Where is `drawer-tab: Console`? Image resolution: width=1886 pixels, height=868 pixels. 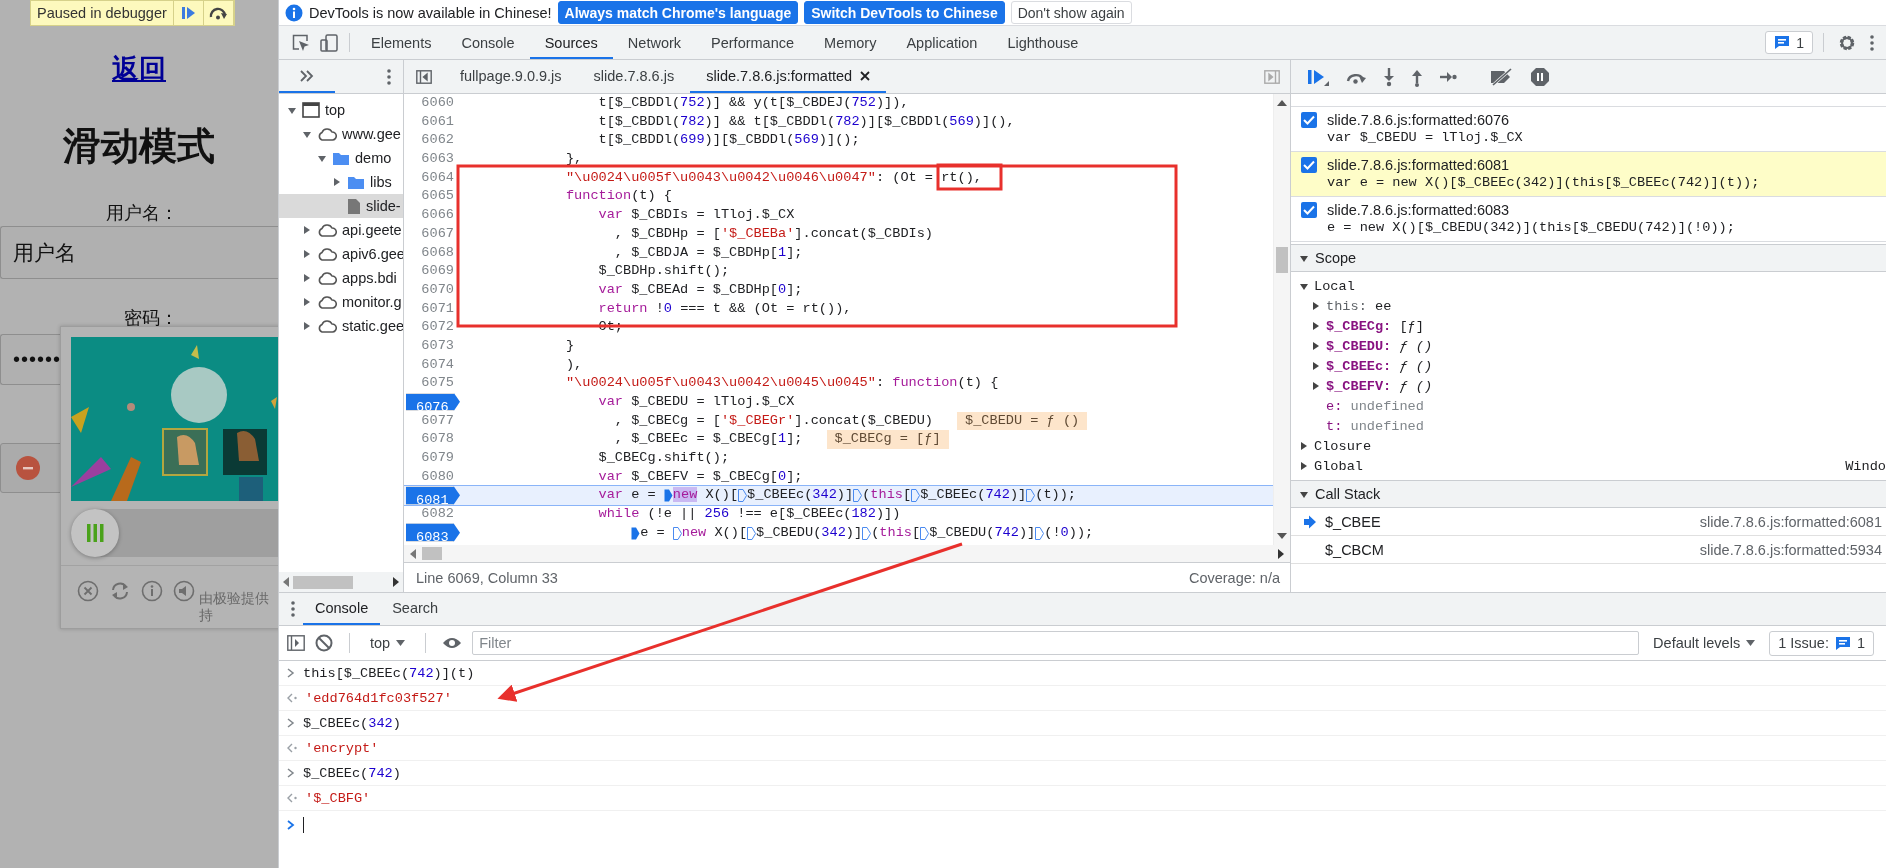 drawer-tab: Console is located at coordinates (342, 609).